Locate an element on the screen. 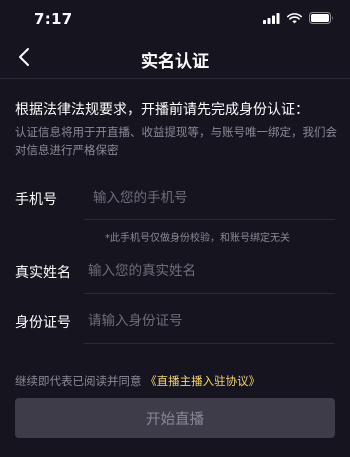 This screenshot has height=457, width=350. phone-note: *此手机号仅做身份校验，和账号绑定无关 is located at coordinates (197, 238).